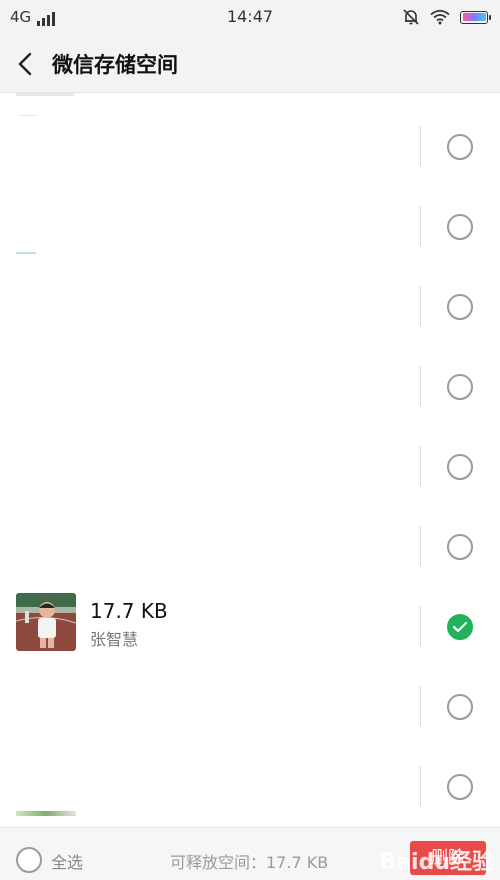 The height and width of the screenshot is (880, 500). What do you see at coordinates (67, 861) in the screenshot?
I see `select-all-label: 全选` at bounding box center [67, 861].